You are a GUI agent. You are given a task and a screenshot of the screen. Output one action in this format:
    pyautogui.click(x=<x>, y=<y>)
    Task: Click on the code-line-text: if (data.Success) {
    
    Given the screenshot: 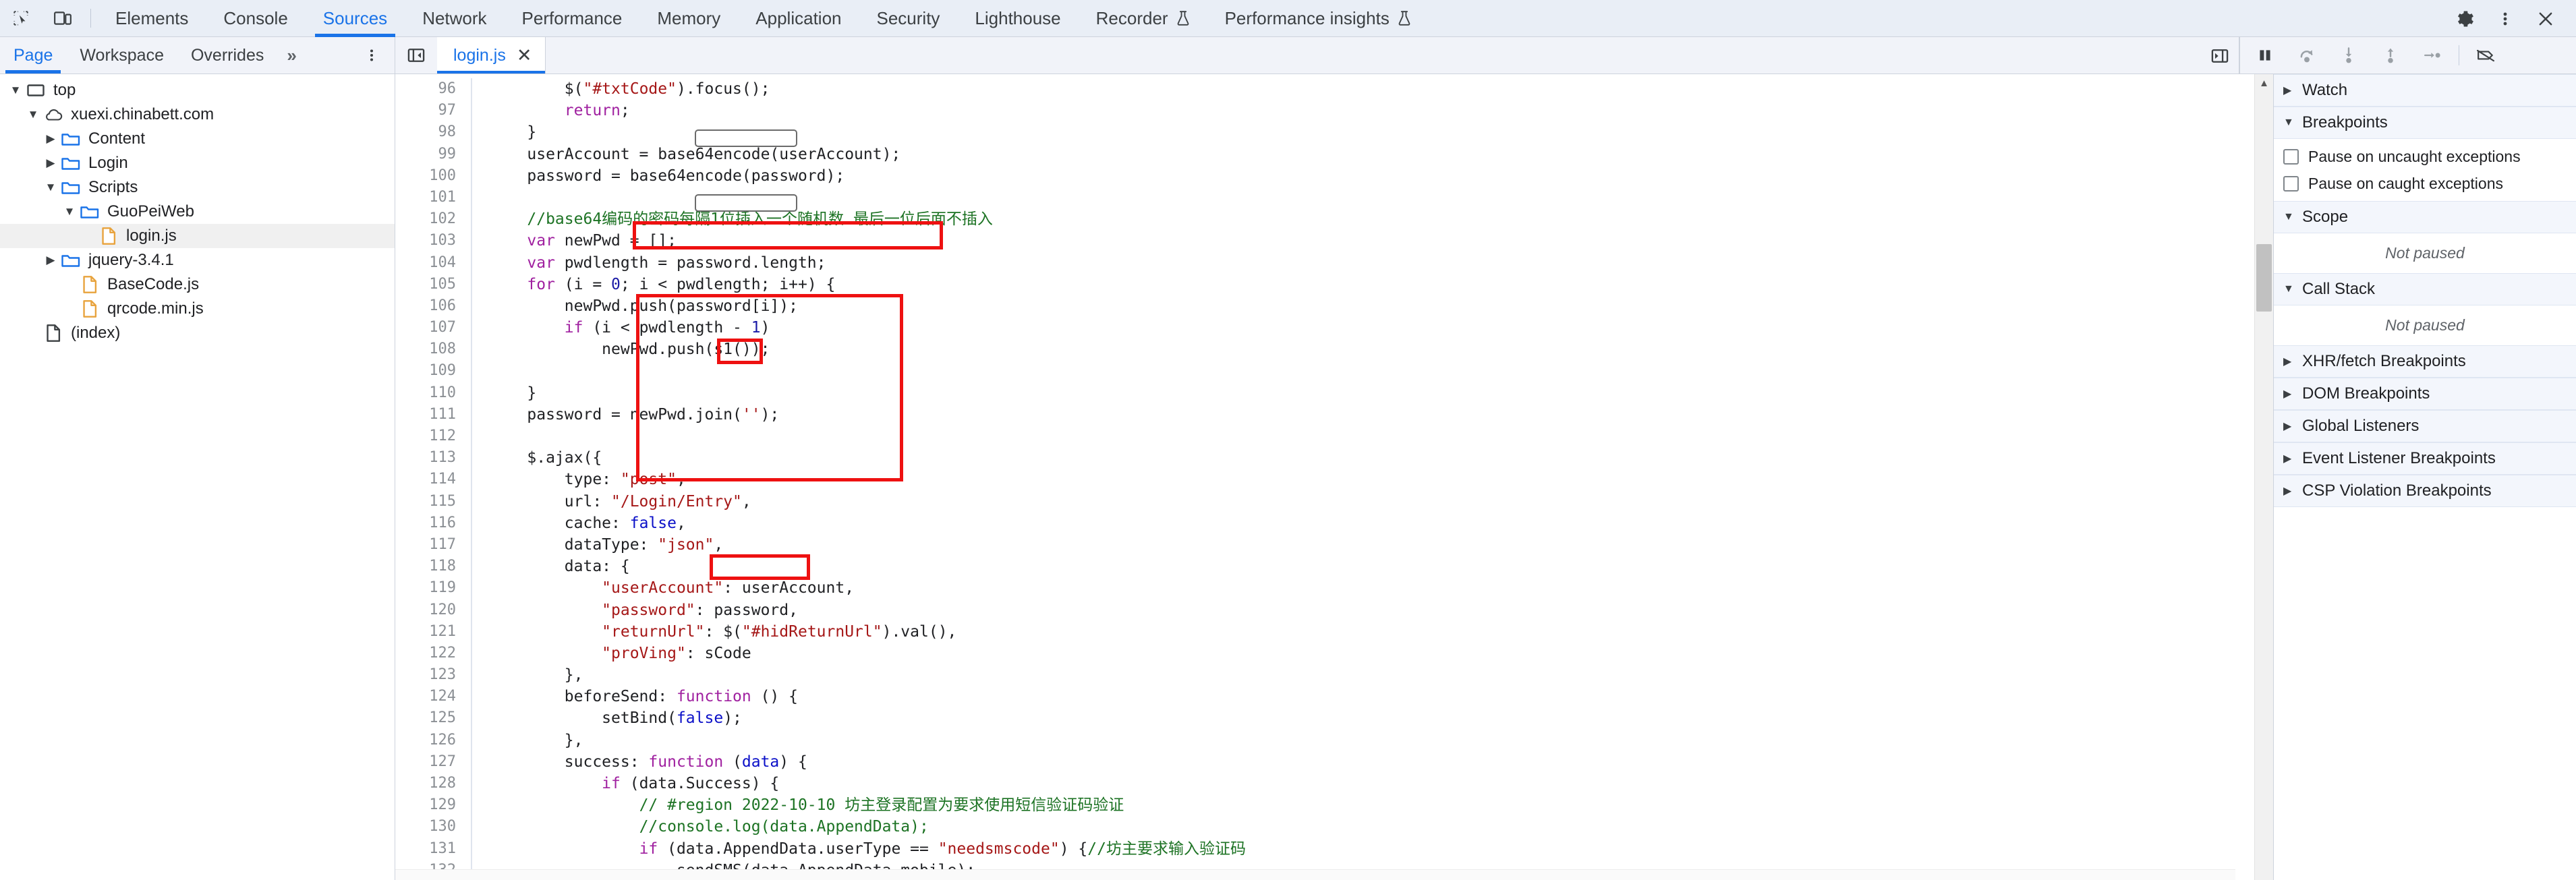 What is the action you would take?
    pyautogui.click(x=625, y=783)
    